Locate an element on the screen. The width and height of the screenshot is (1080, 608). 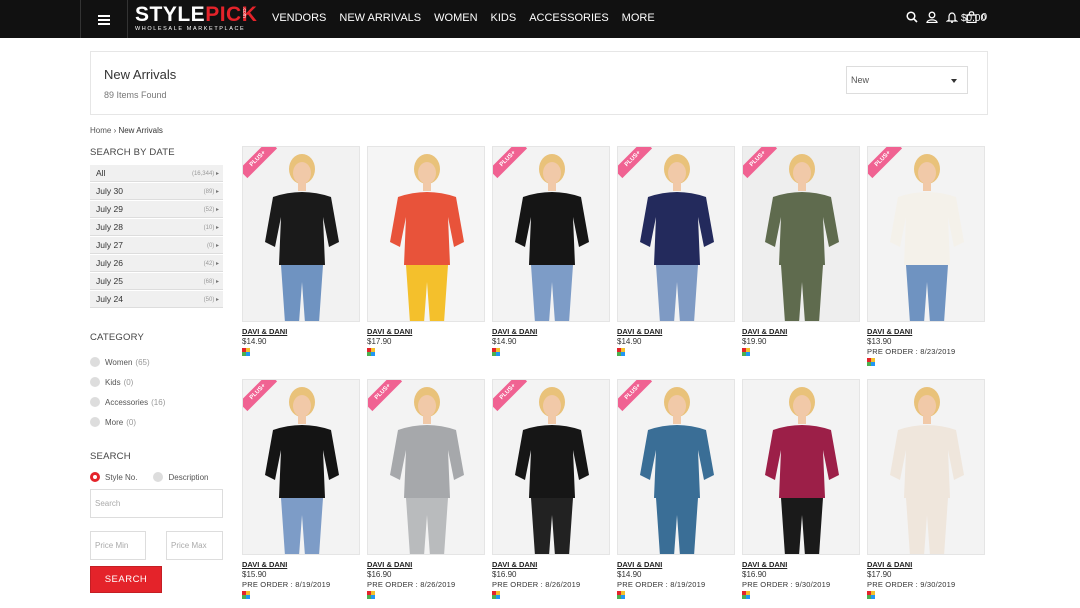
breadcrumb: Home › New Arrivals is located at coordinates (126, 130).